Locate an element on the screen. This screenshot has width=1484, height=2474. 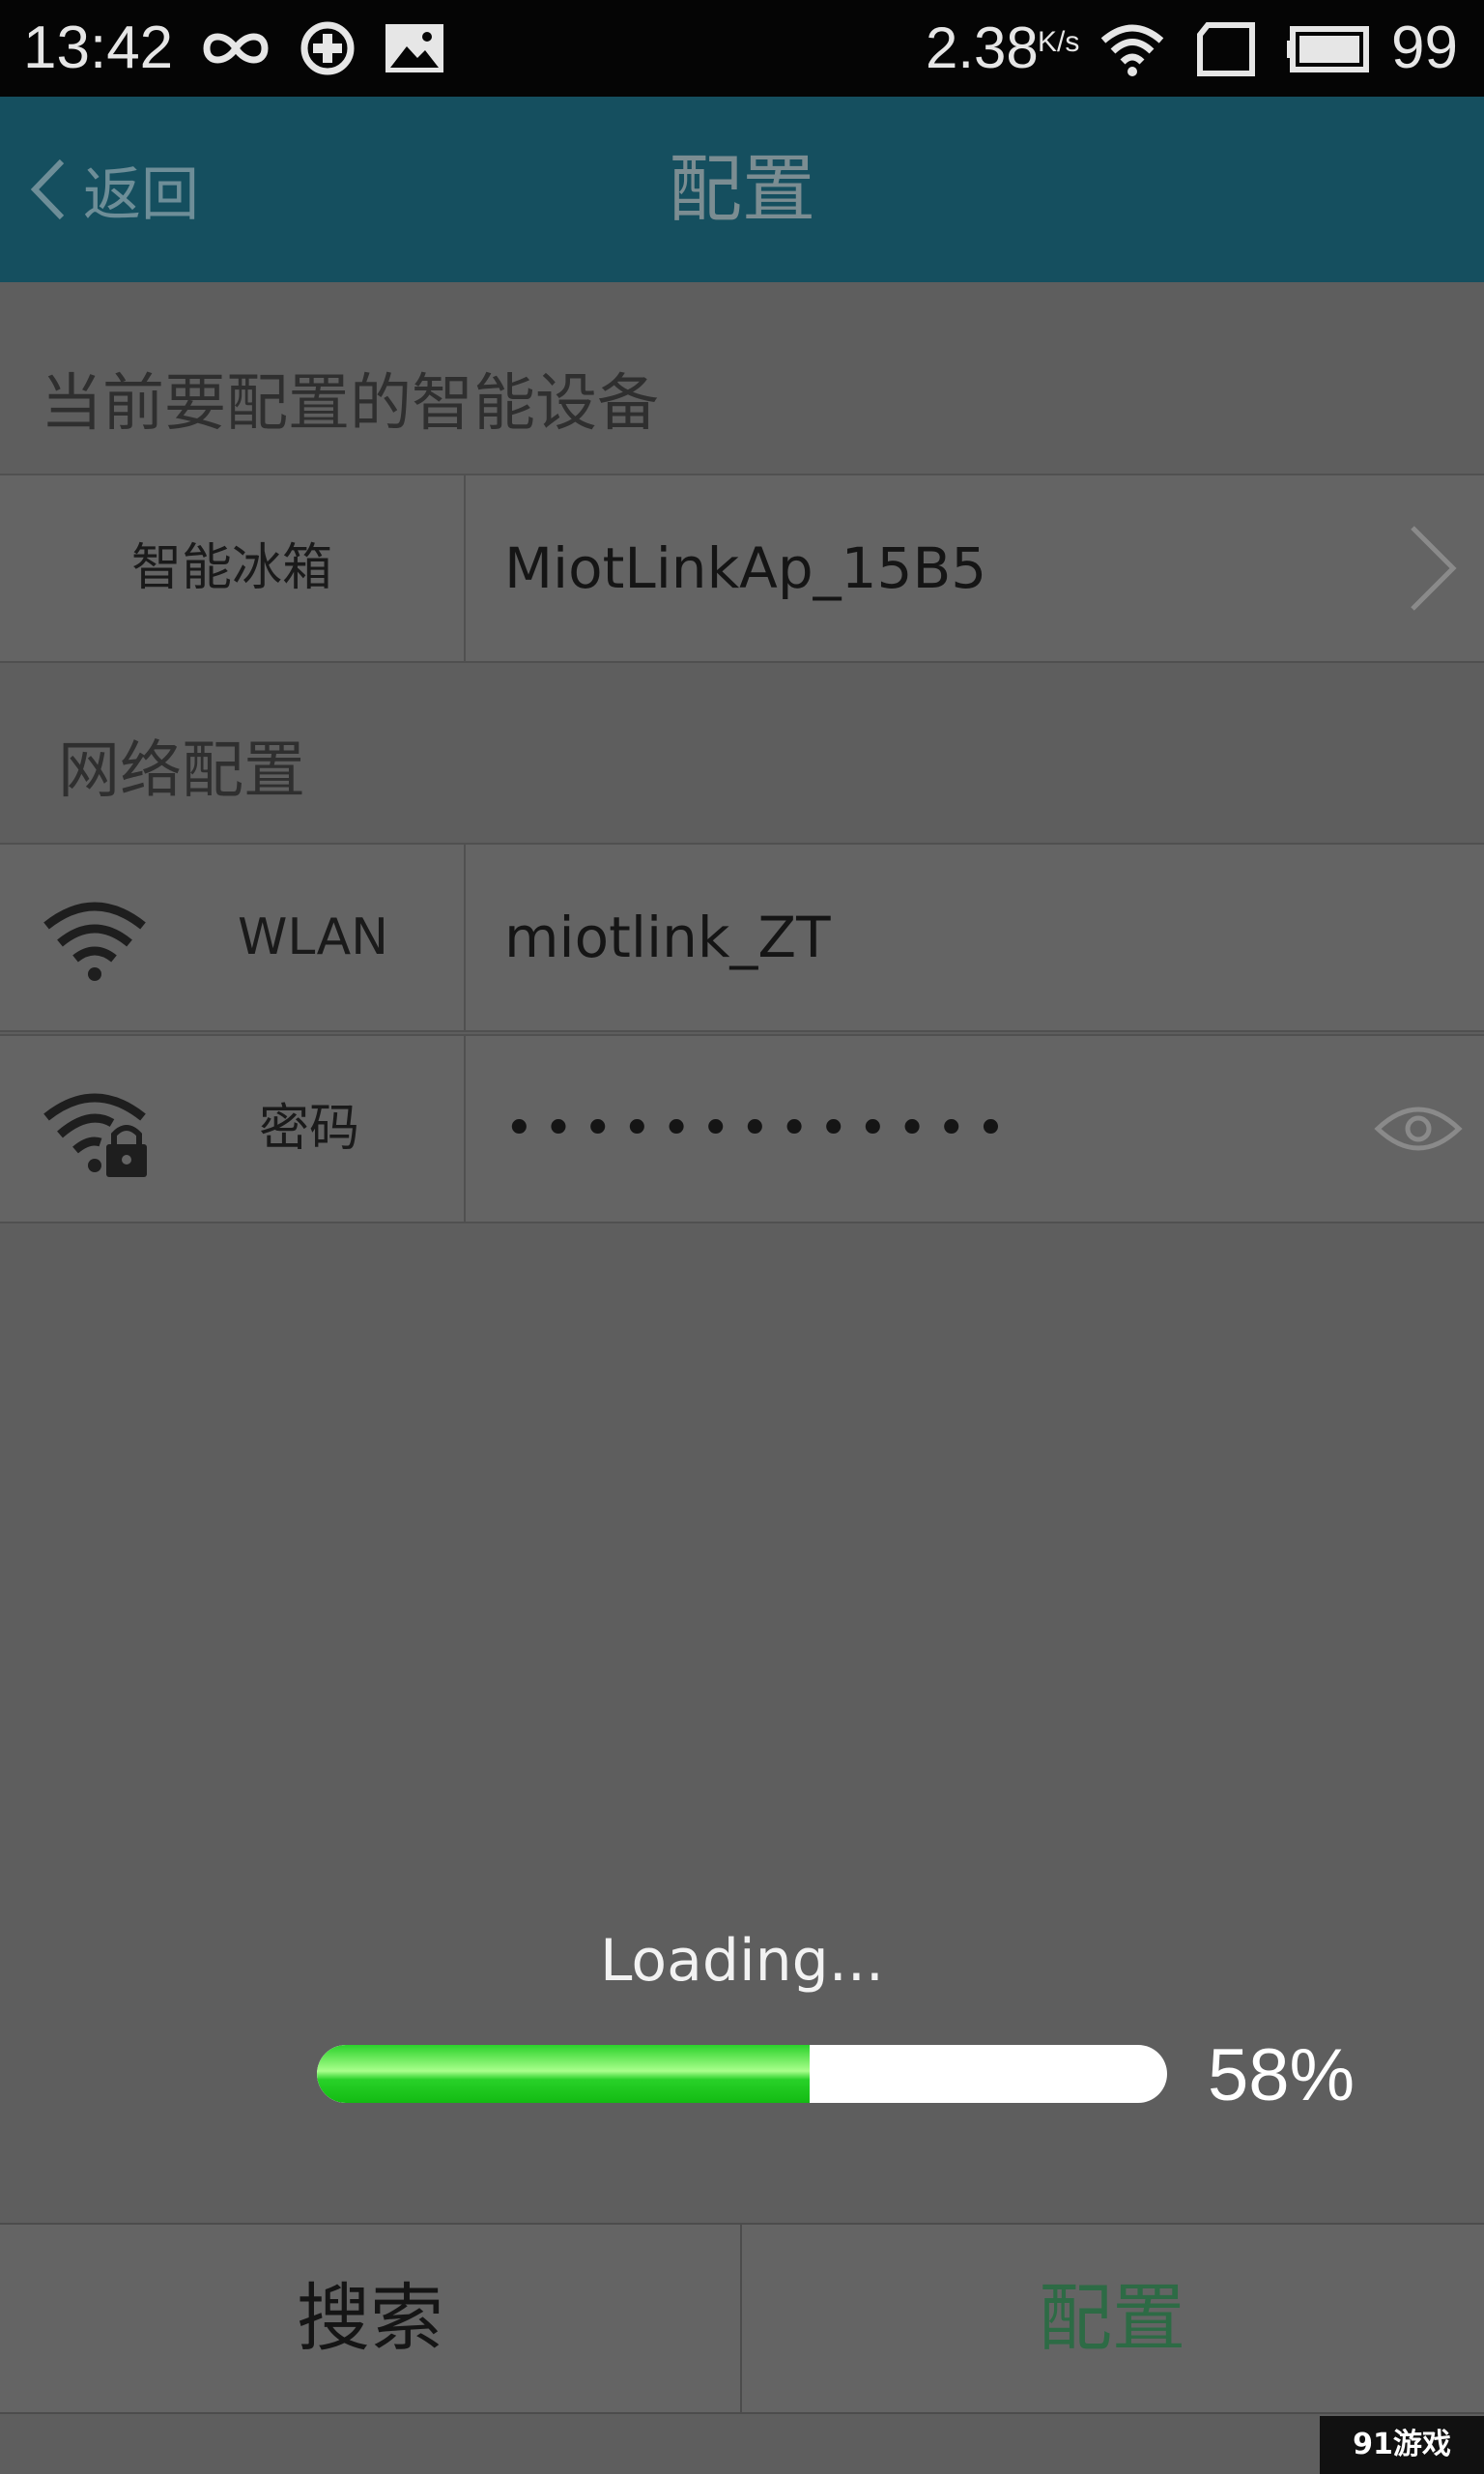
status-time: 13:42 is located at coordinates (99, 48).